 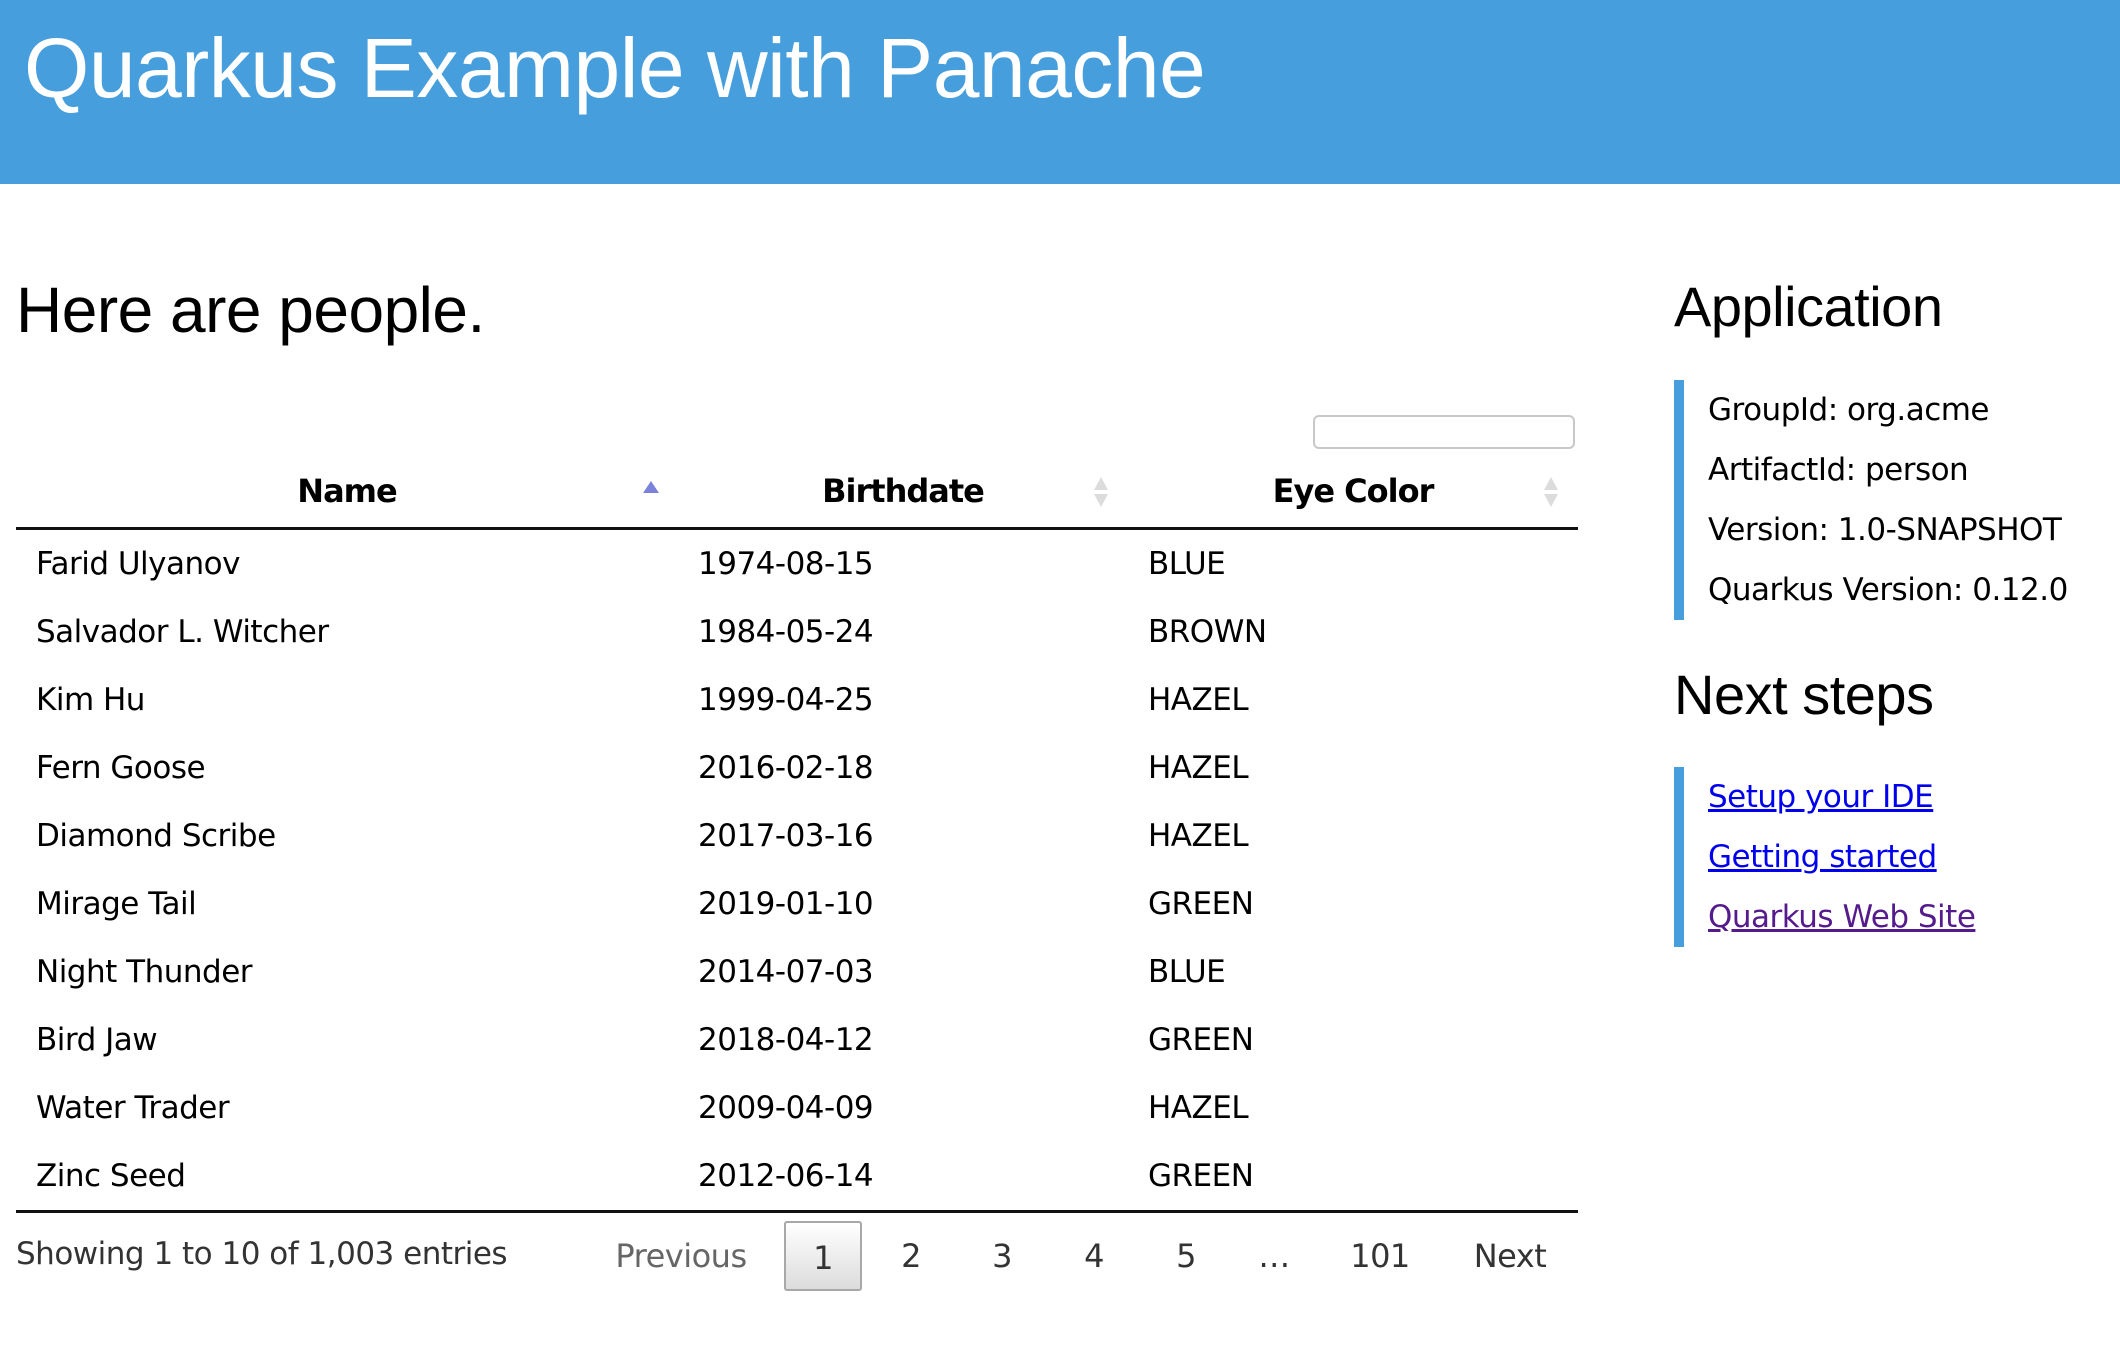 I want to click on page-button-1: 1, so click(x=823, y=1256).